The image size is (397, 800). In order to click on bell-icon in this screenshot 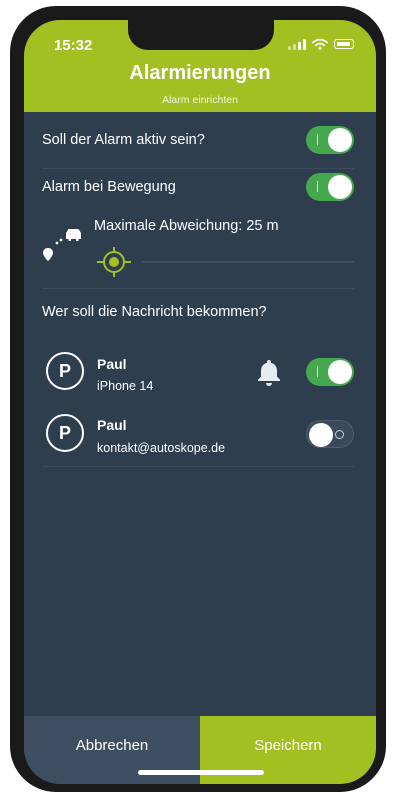, I will do `click(269, 373)`.